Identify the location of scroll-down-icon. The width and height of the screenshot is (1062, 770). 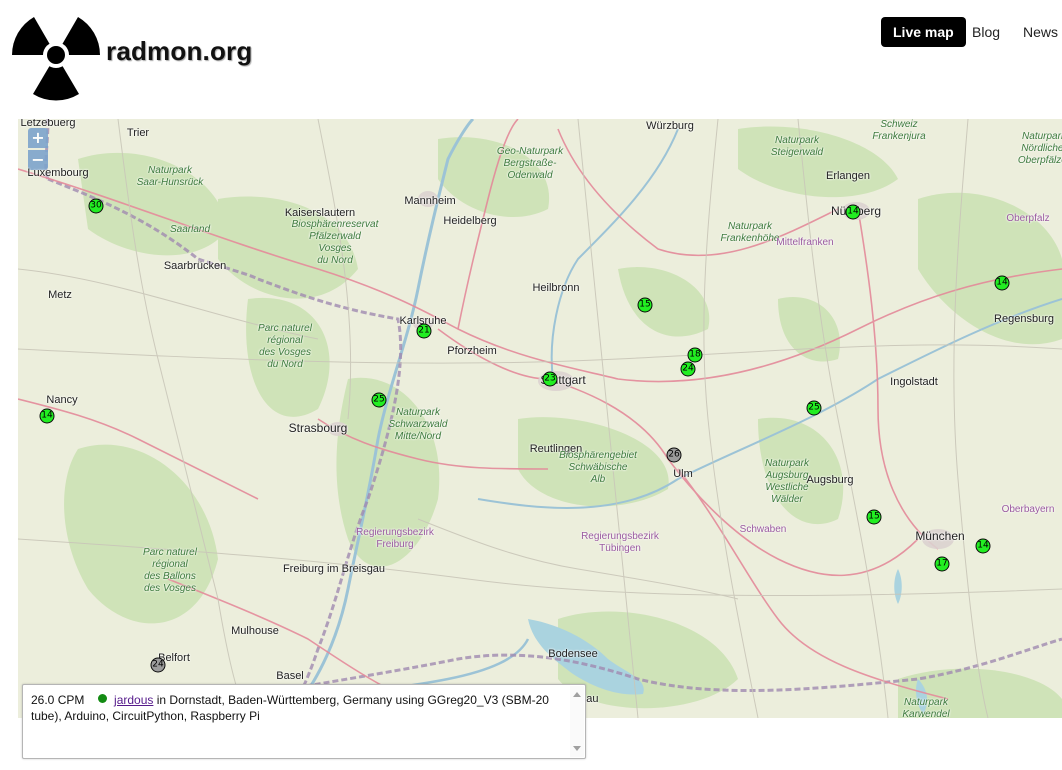
(577, 748).